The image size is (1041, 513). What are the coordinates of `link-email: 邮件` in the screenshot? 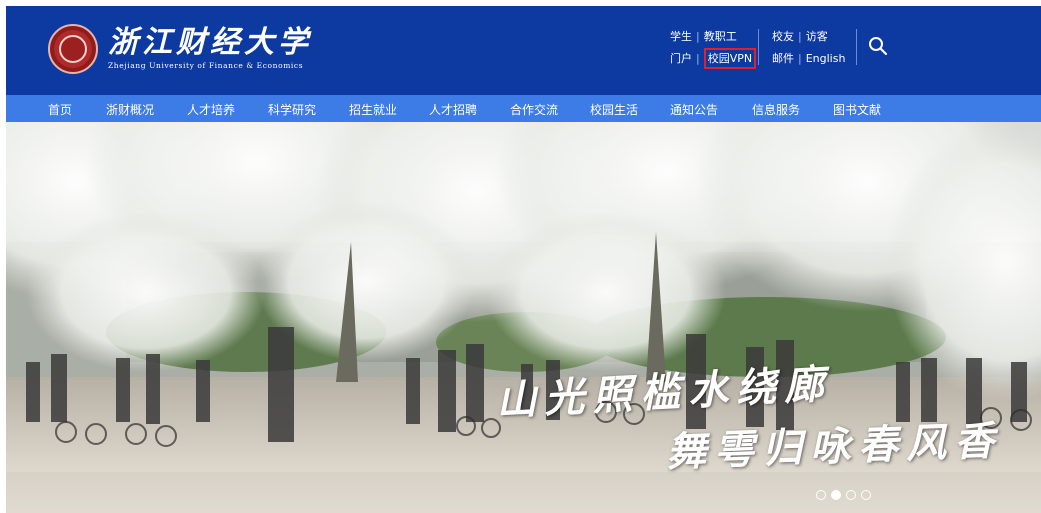 It's located at (783, 59).